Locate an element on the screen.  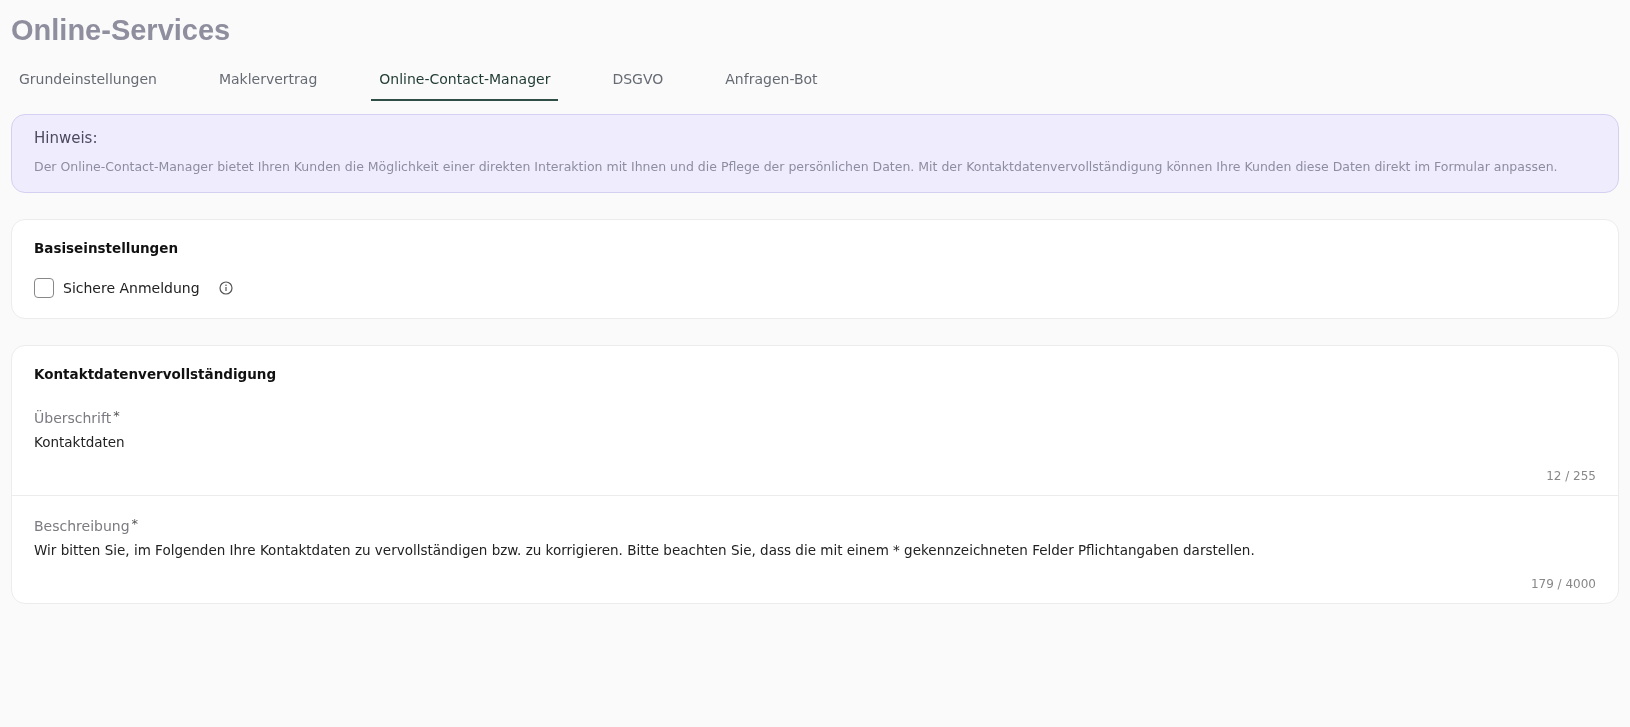
page-title: Online-Services is located at coordinates (121, 30).